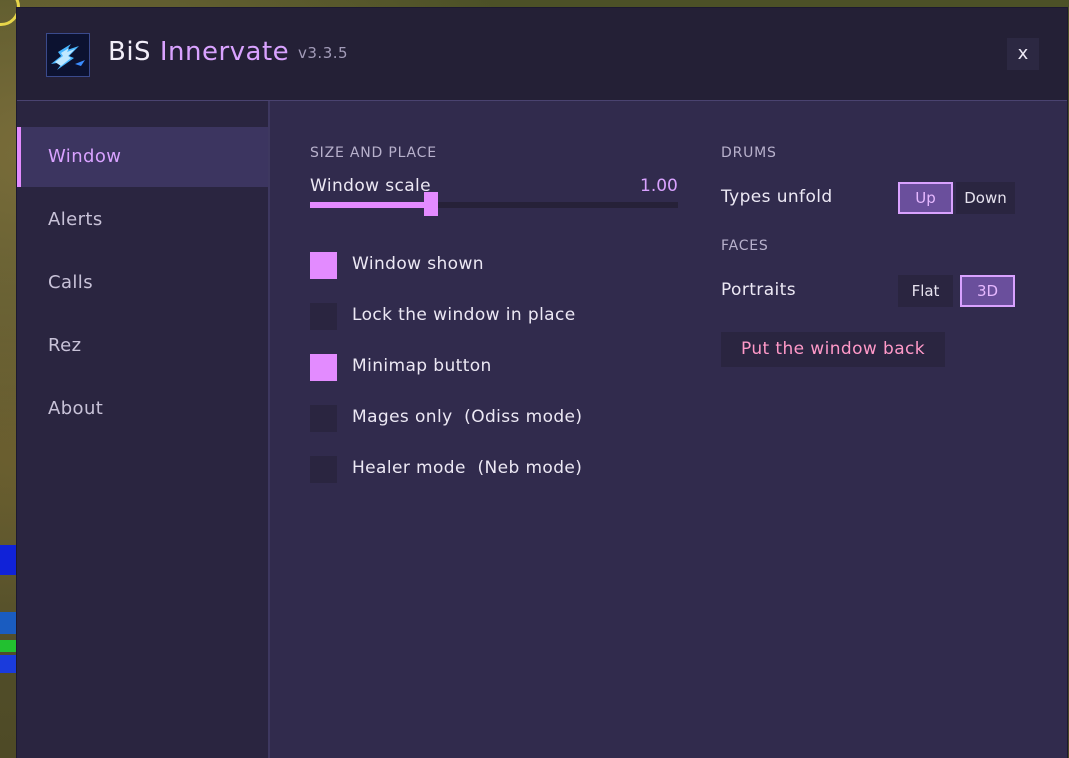  What do you see at coordinates (142, 409) in the screenshot?
I see `sidebar-item-about: About` at bounding box center [142, 409].